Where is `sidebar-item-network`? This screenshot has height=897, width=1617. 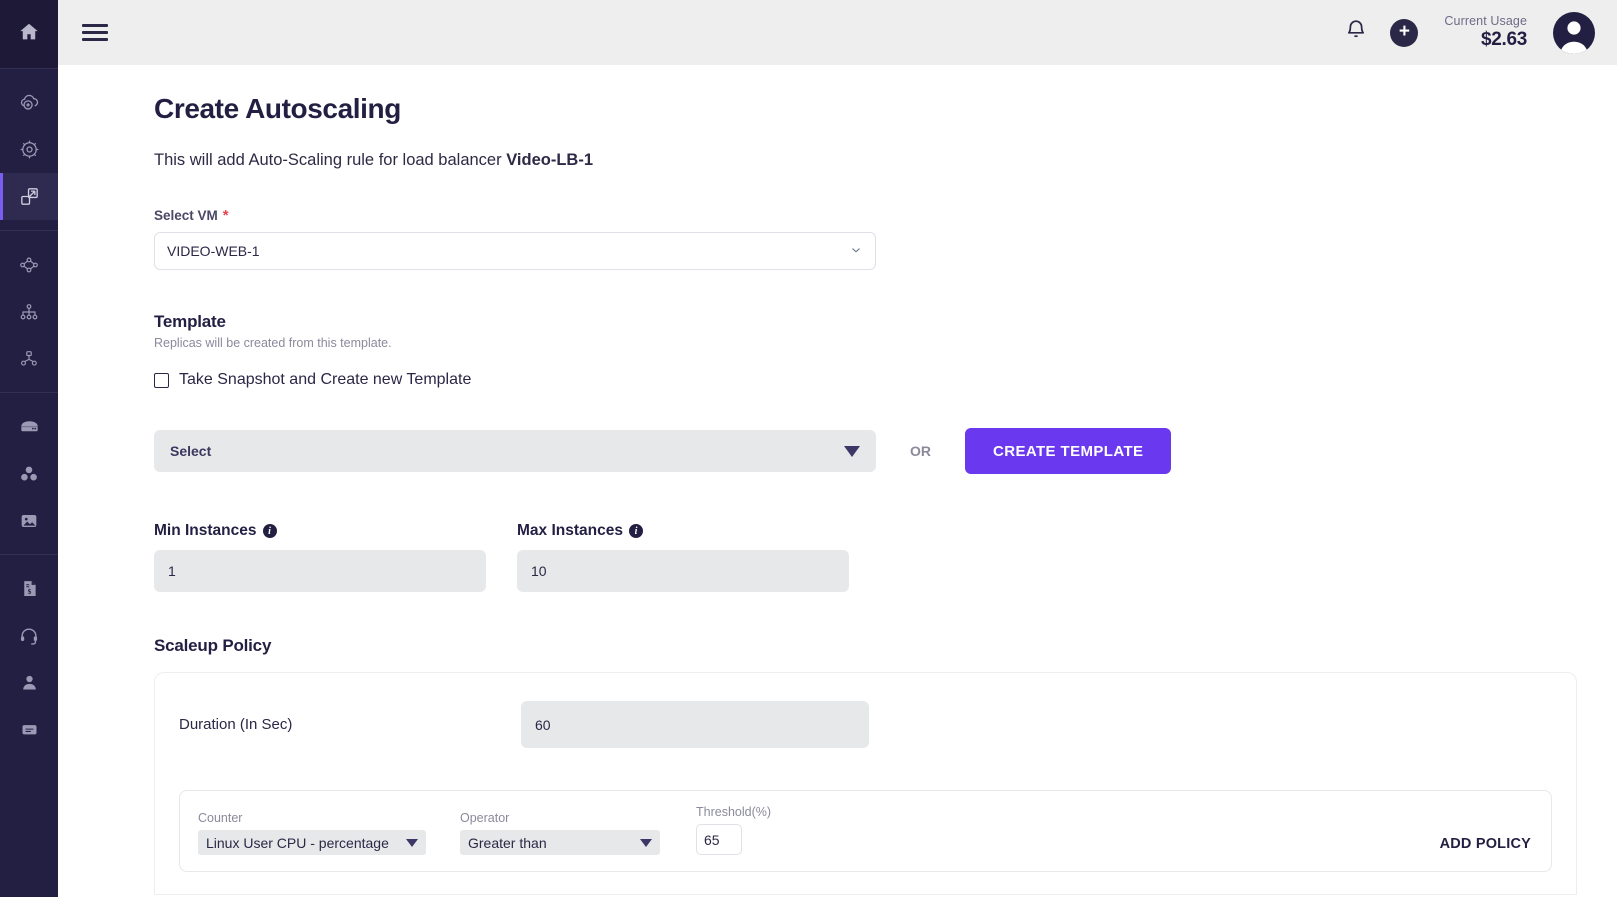
sidebar-item-network is located at coordinates (29, 264).